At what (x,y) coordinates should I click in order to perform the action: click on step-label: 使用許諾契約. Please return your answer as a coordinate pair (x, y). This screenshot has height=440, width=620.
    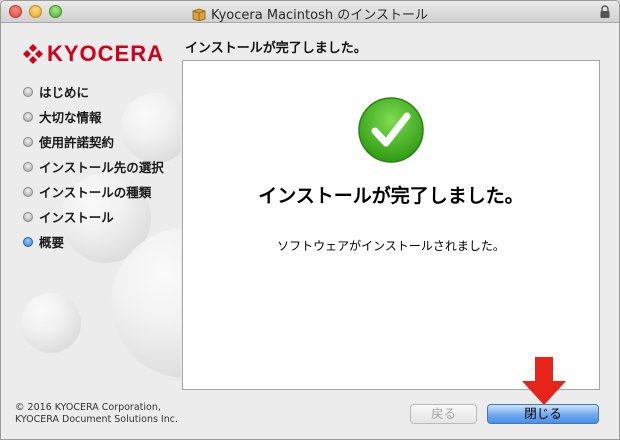
    Looking at the image, I should click on (77, 142).